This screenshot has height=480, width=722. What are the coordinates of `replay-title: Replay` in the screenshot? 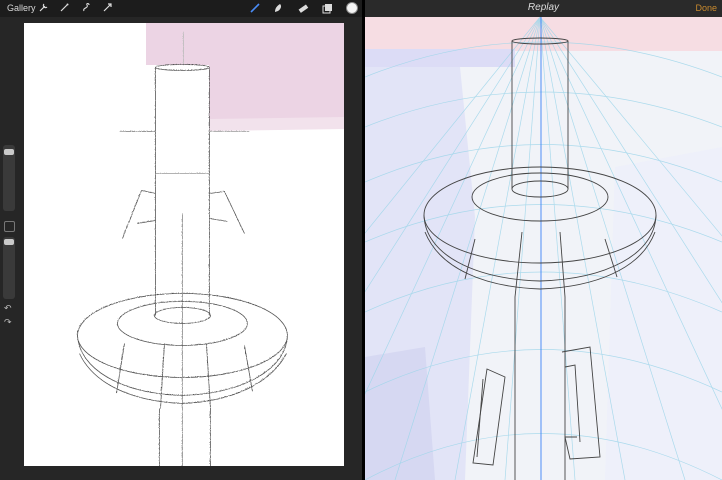 It's located at (543, 7).